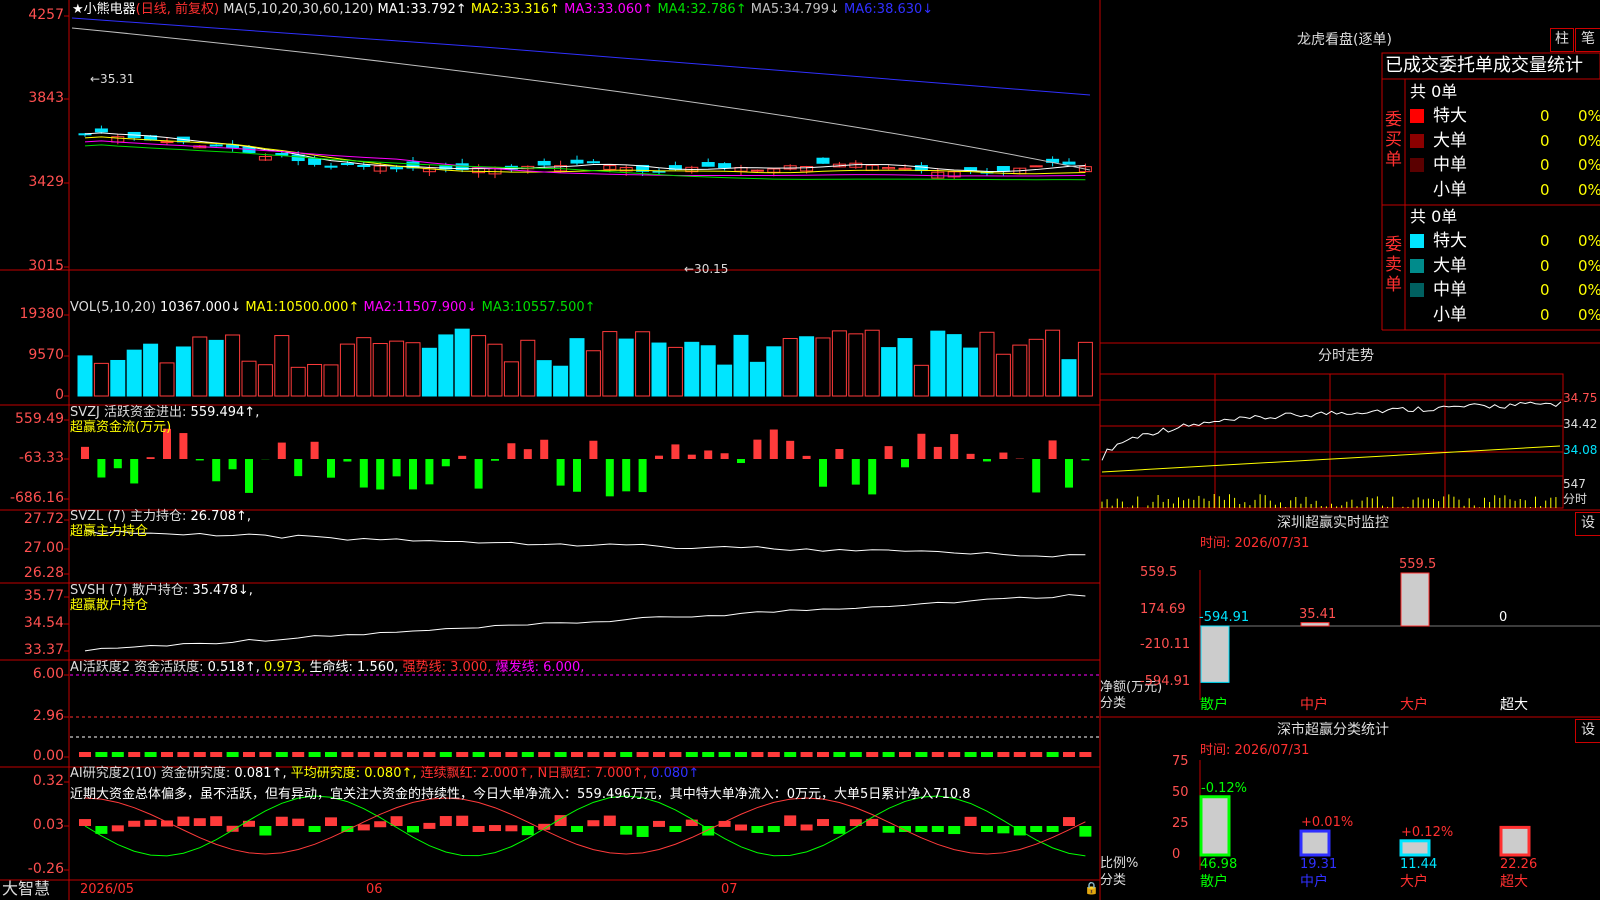 Image resolution: width=1600 pixels, height=900 pixels. I want to click on monitor-settings-button: 设, so click(1587, 524).